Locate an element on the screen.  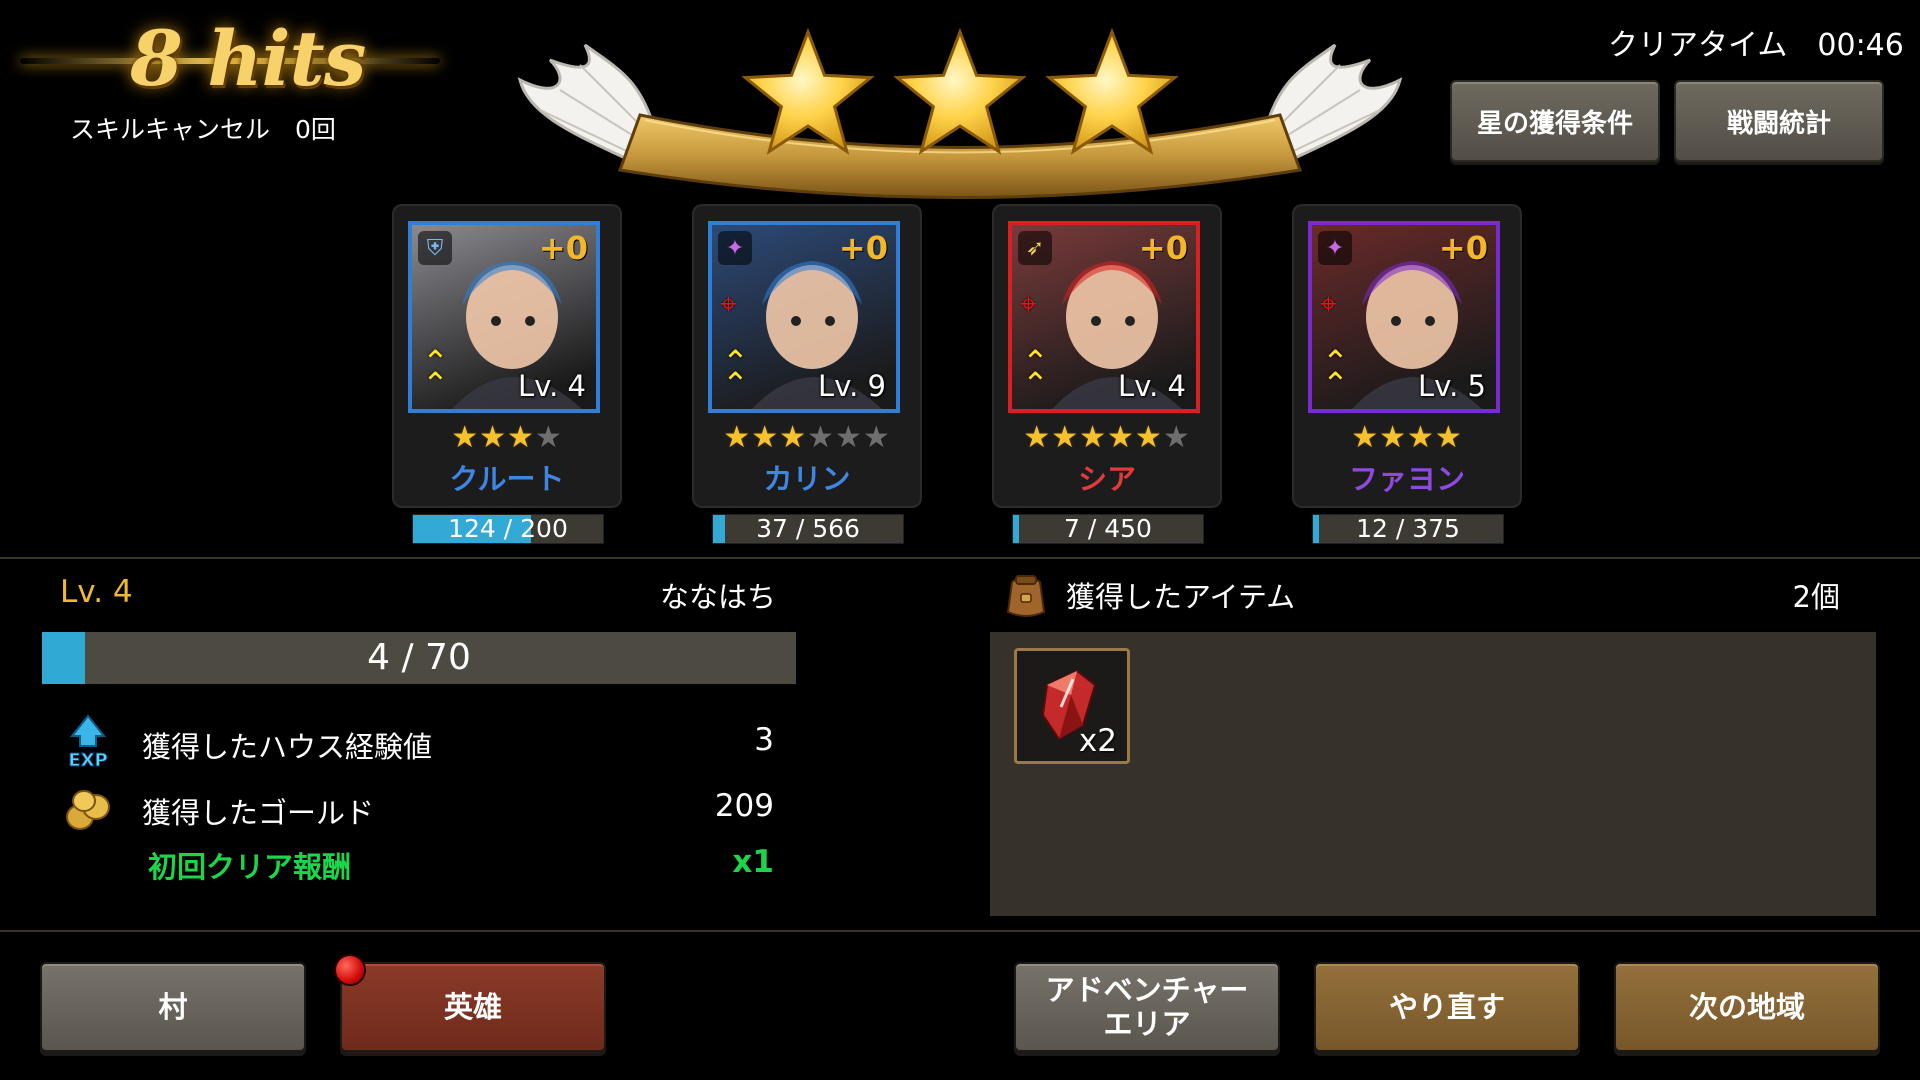
hero-xp-text: 7 / 450 is located at coordinates (1108, 528).